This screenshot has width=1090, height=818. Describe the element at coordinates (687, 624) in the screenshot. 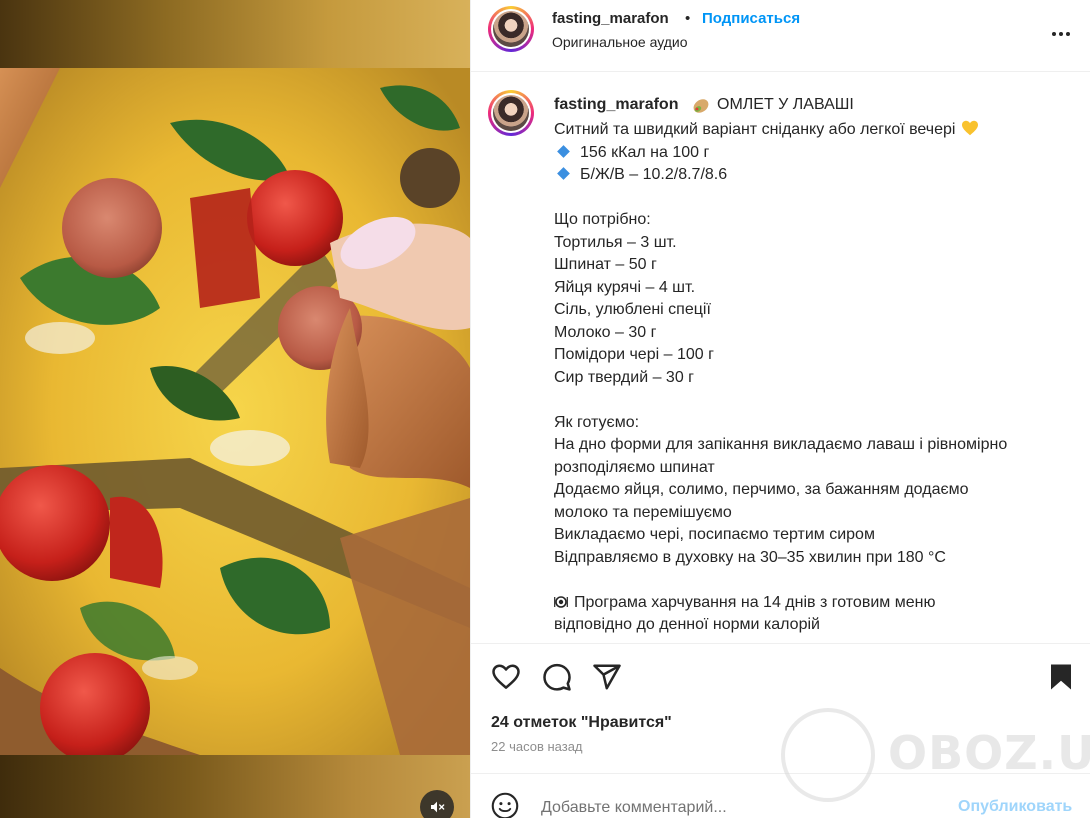

I see `program-line: відповідно до денної норми калорій` at that location.